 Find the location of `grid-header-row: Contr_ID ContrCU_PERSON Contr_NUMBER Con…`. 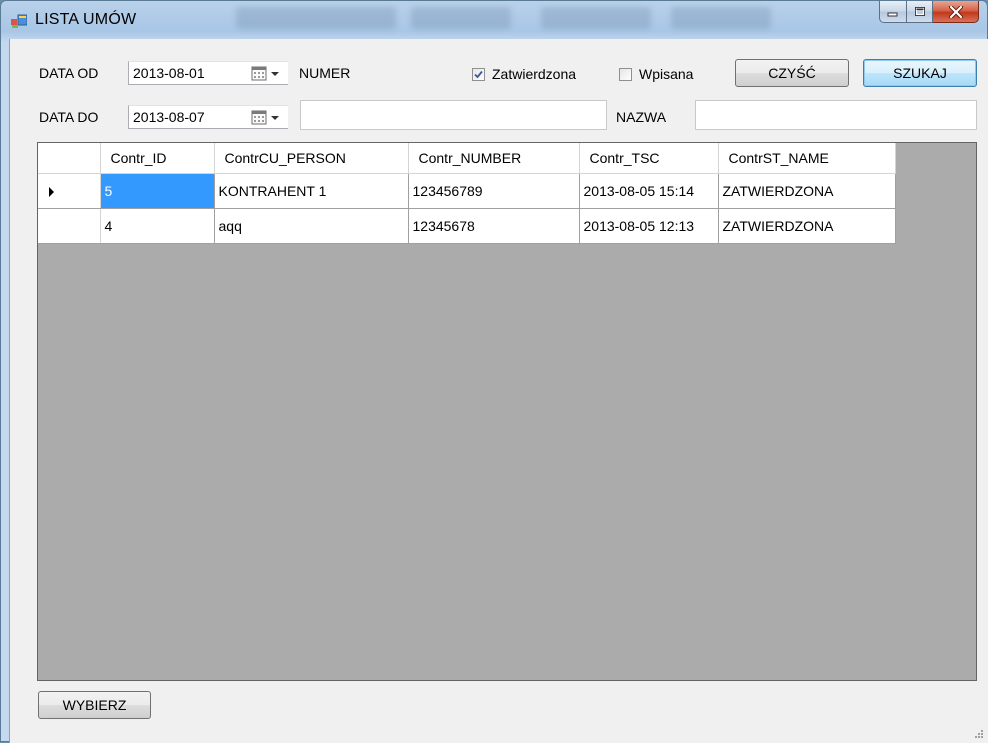

grid-header-row: Contr_ID ContrCU_PERSON Contr_NUMBER Con… is located at coordinates (467, 158).